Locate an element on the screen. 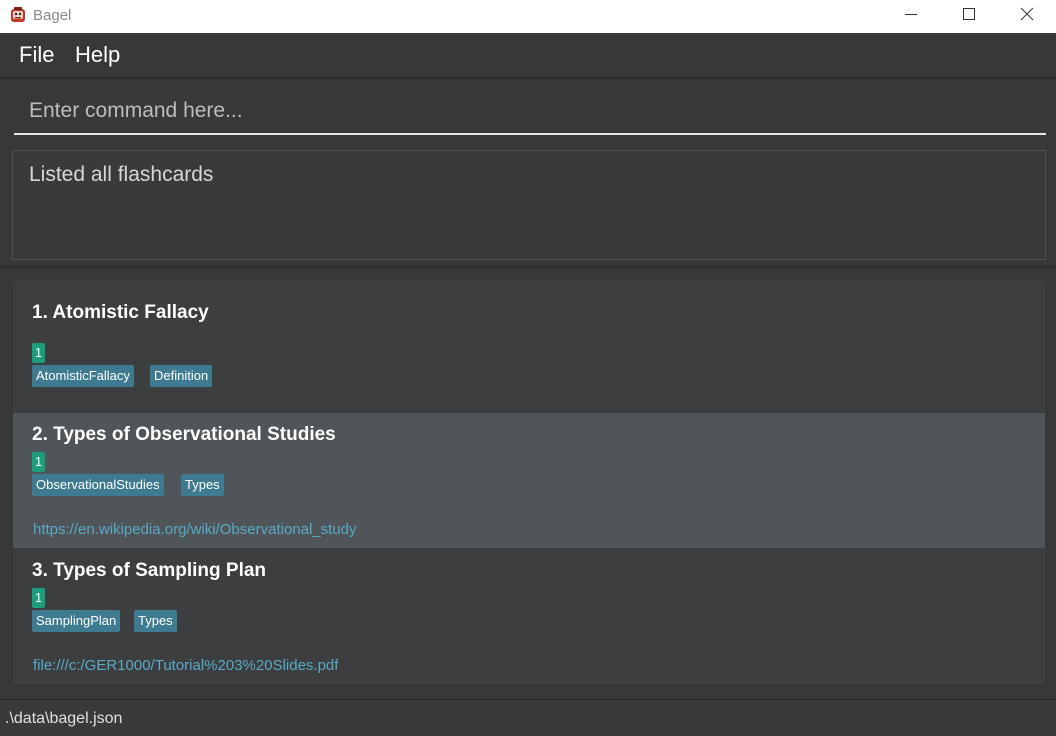 This screenshot has width=1056, height=736. flashcard-tag: Definition is located at coordinates (181, 376).